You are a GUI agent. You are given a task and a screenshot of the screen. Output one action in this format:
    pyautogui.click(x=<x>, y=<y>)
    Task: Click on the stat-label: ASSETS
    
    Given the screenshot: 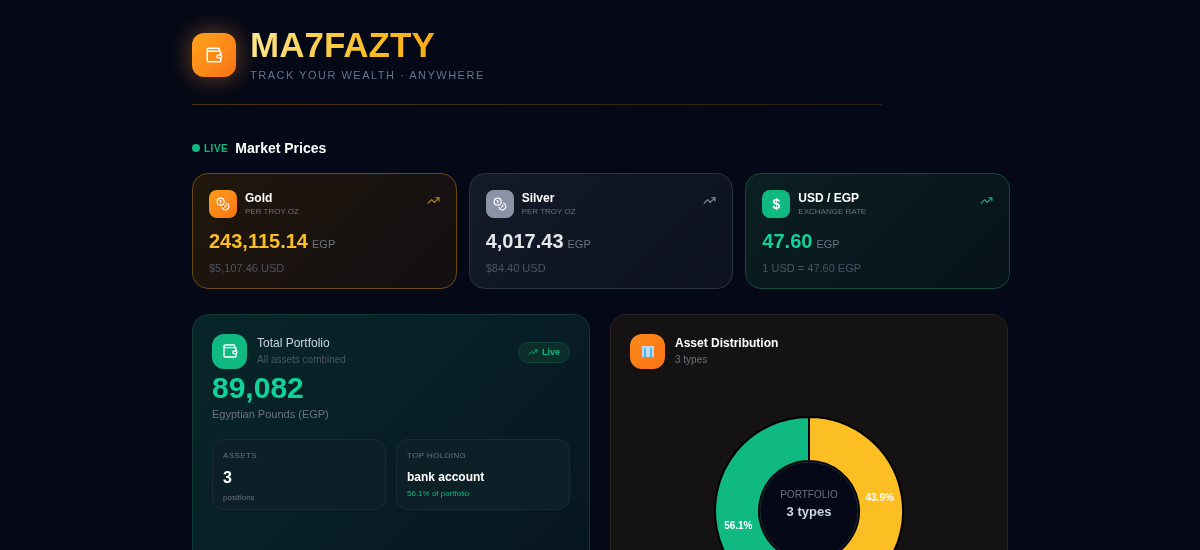 What is the action you would take?
    pyautogui.click(x=240, y=456)
    